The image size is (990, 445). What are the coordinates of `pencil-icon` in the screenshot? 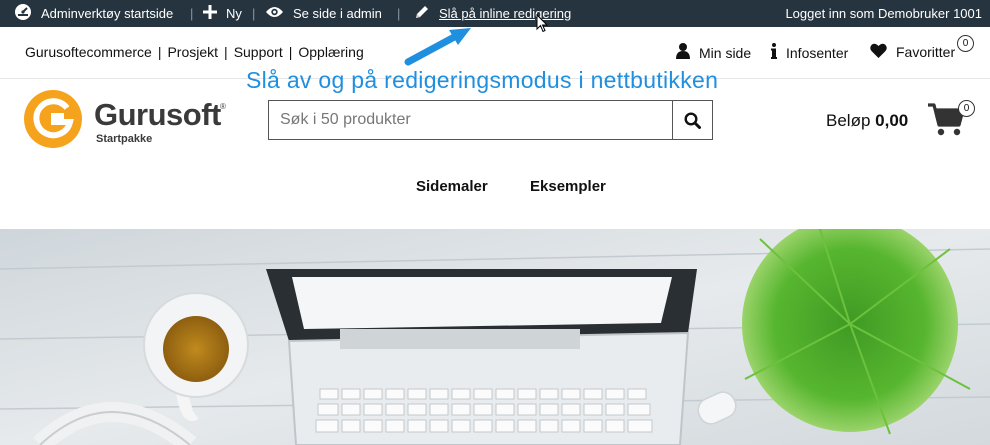 It's located at (422, 13).